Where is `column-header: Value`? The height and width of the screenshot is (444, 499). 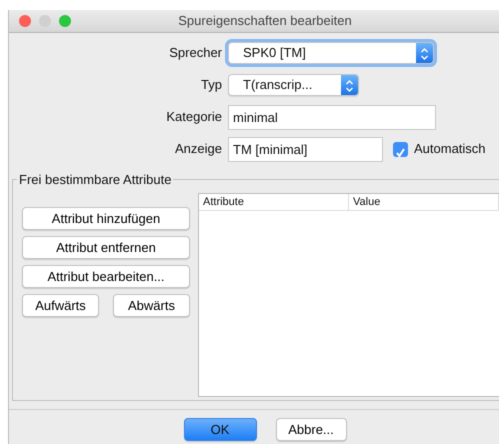
column-header: Value is located at coordinates (424, 202).